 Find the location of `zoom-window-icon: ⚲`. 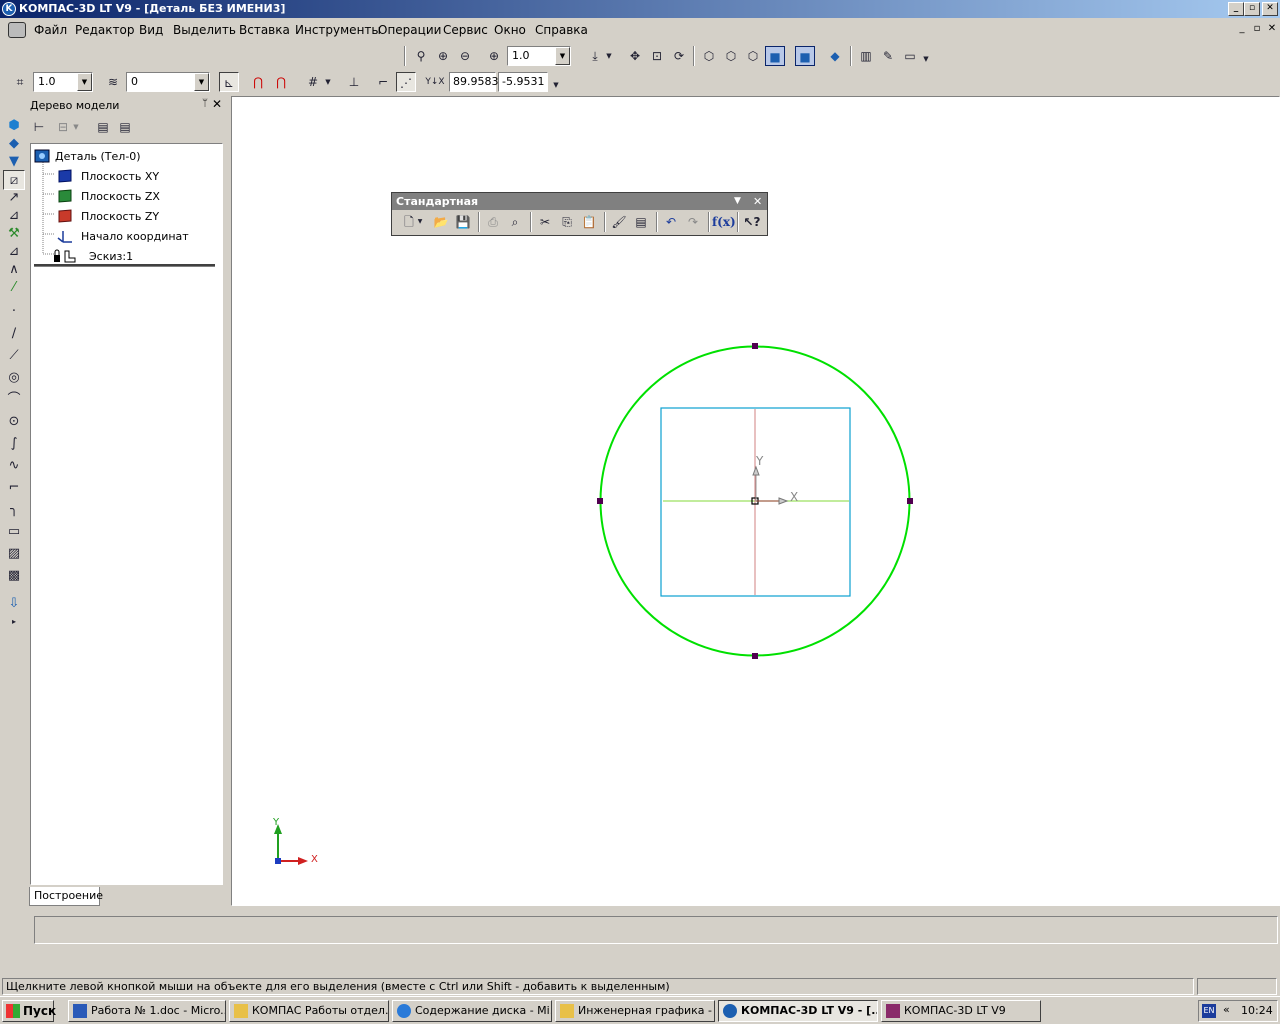

zoom-window-icon: ⚲ is located at coordinates (421, 56).